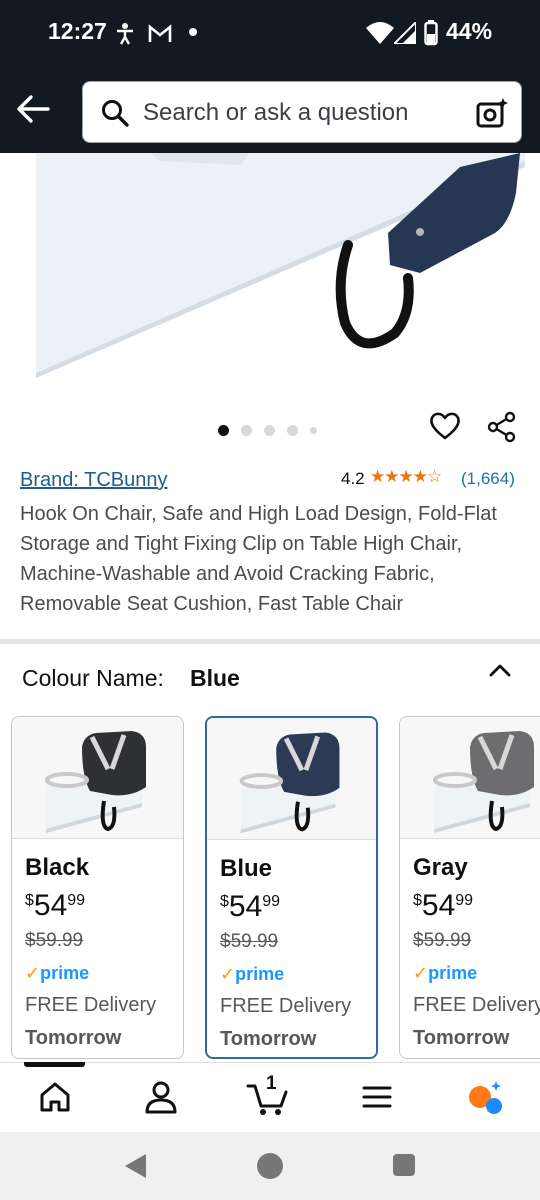 Image resolution: width=540 pixels, height=1200 pixels. What do you see at coordinates (276, 112) in the screenshot?
I see `search-placeholder: Search or ask a question` at bounding box center [276, 112].